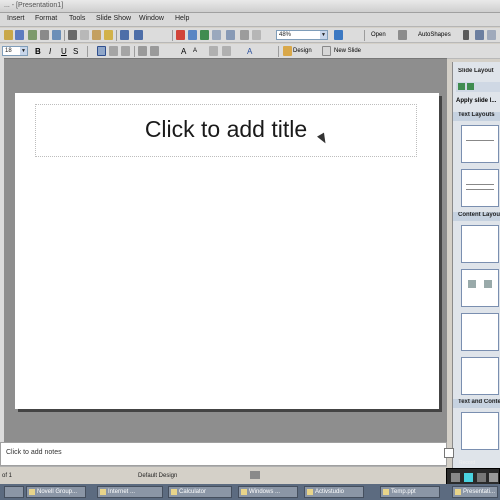  Describe the element at coordinates (213, 51) in the screenshot. I see `decrease-indent-icon` at that location.